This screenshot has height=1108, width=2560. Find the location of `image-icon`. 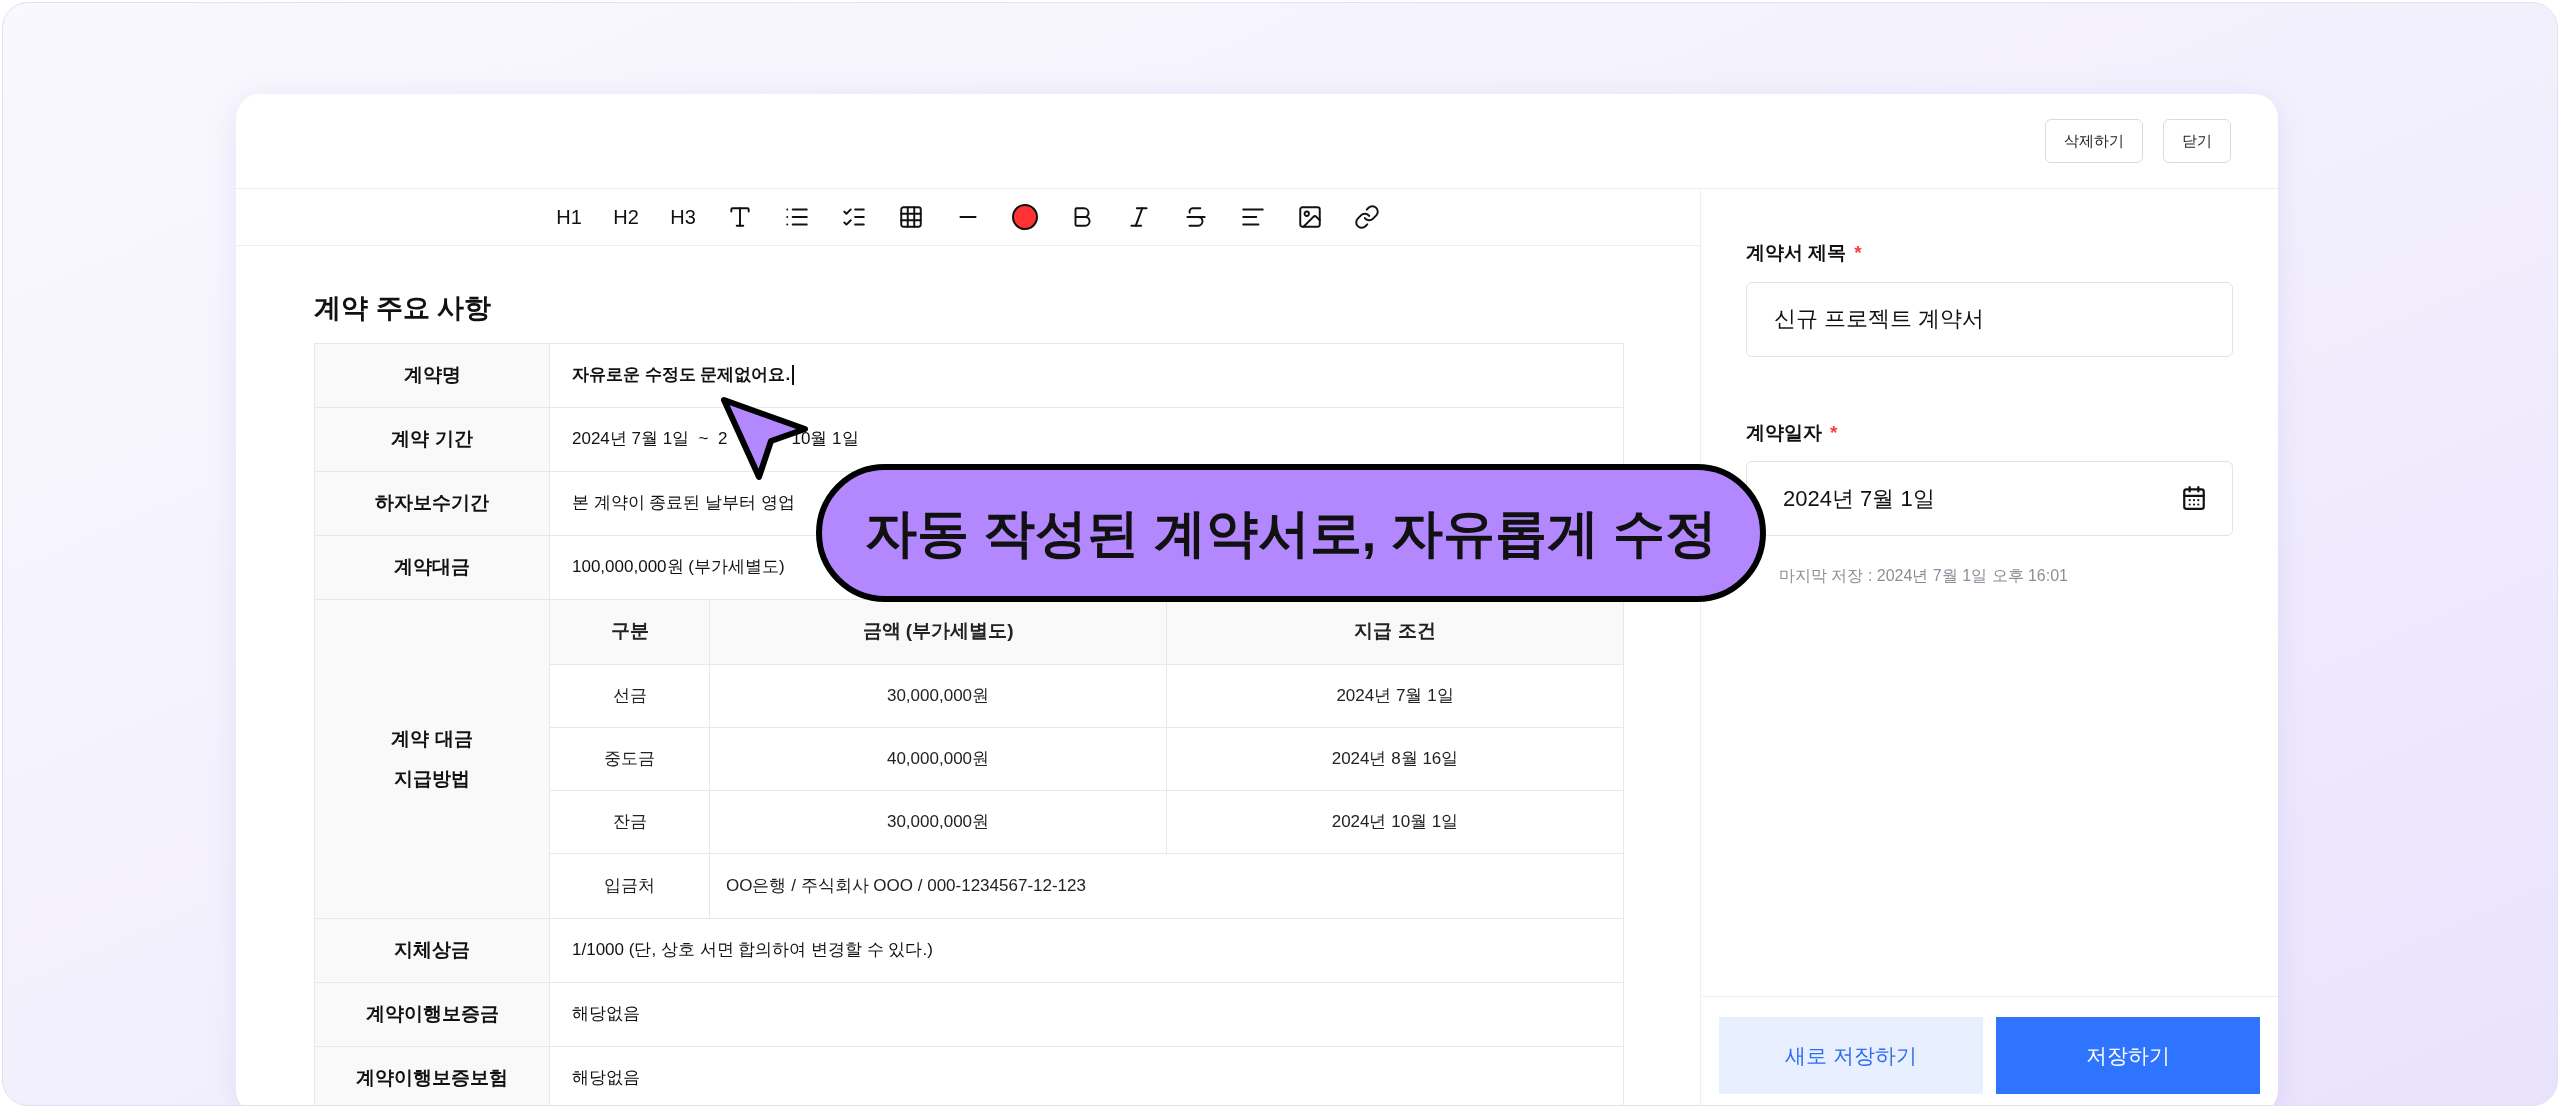

image-icon is located at coordinates (1310, 217).